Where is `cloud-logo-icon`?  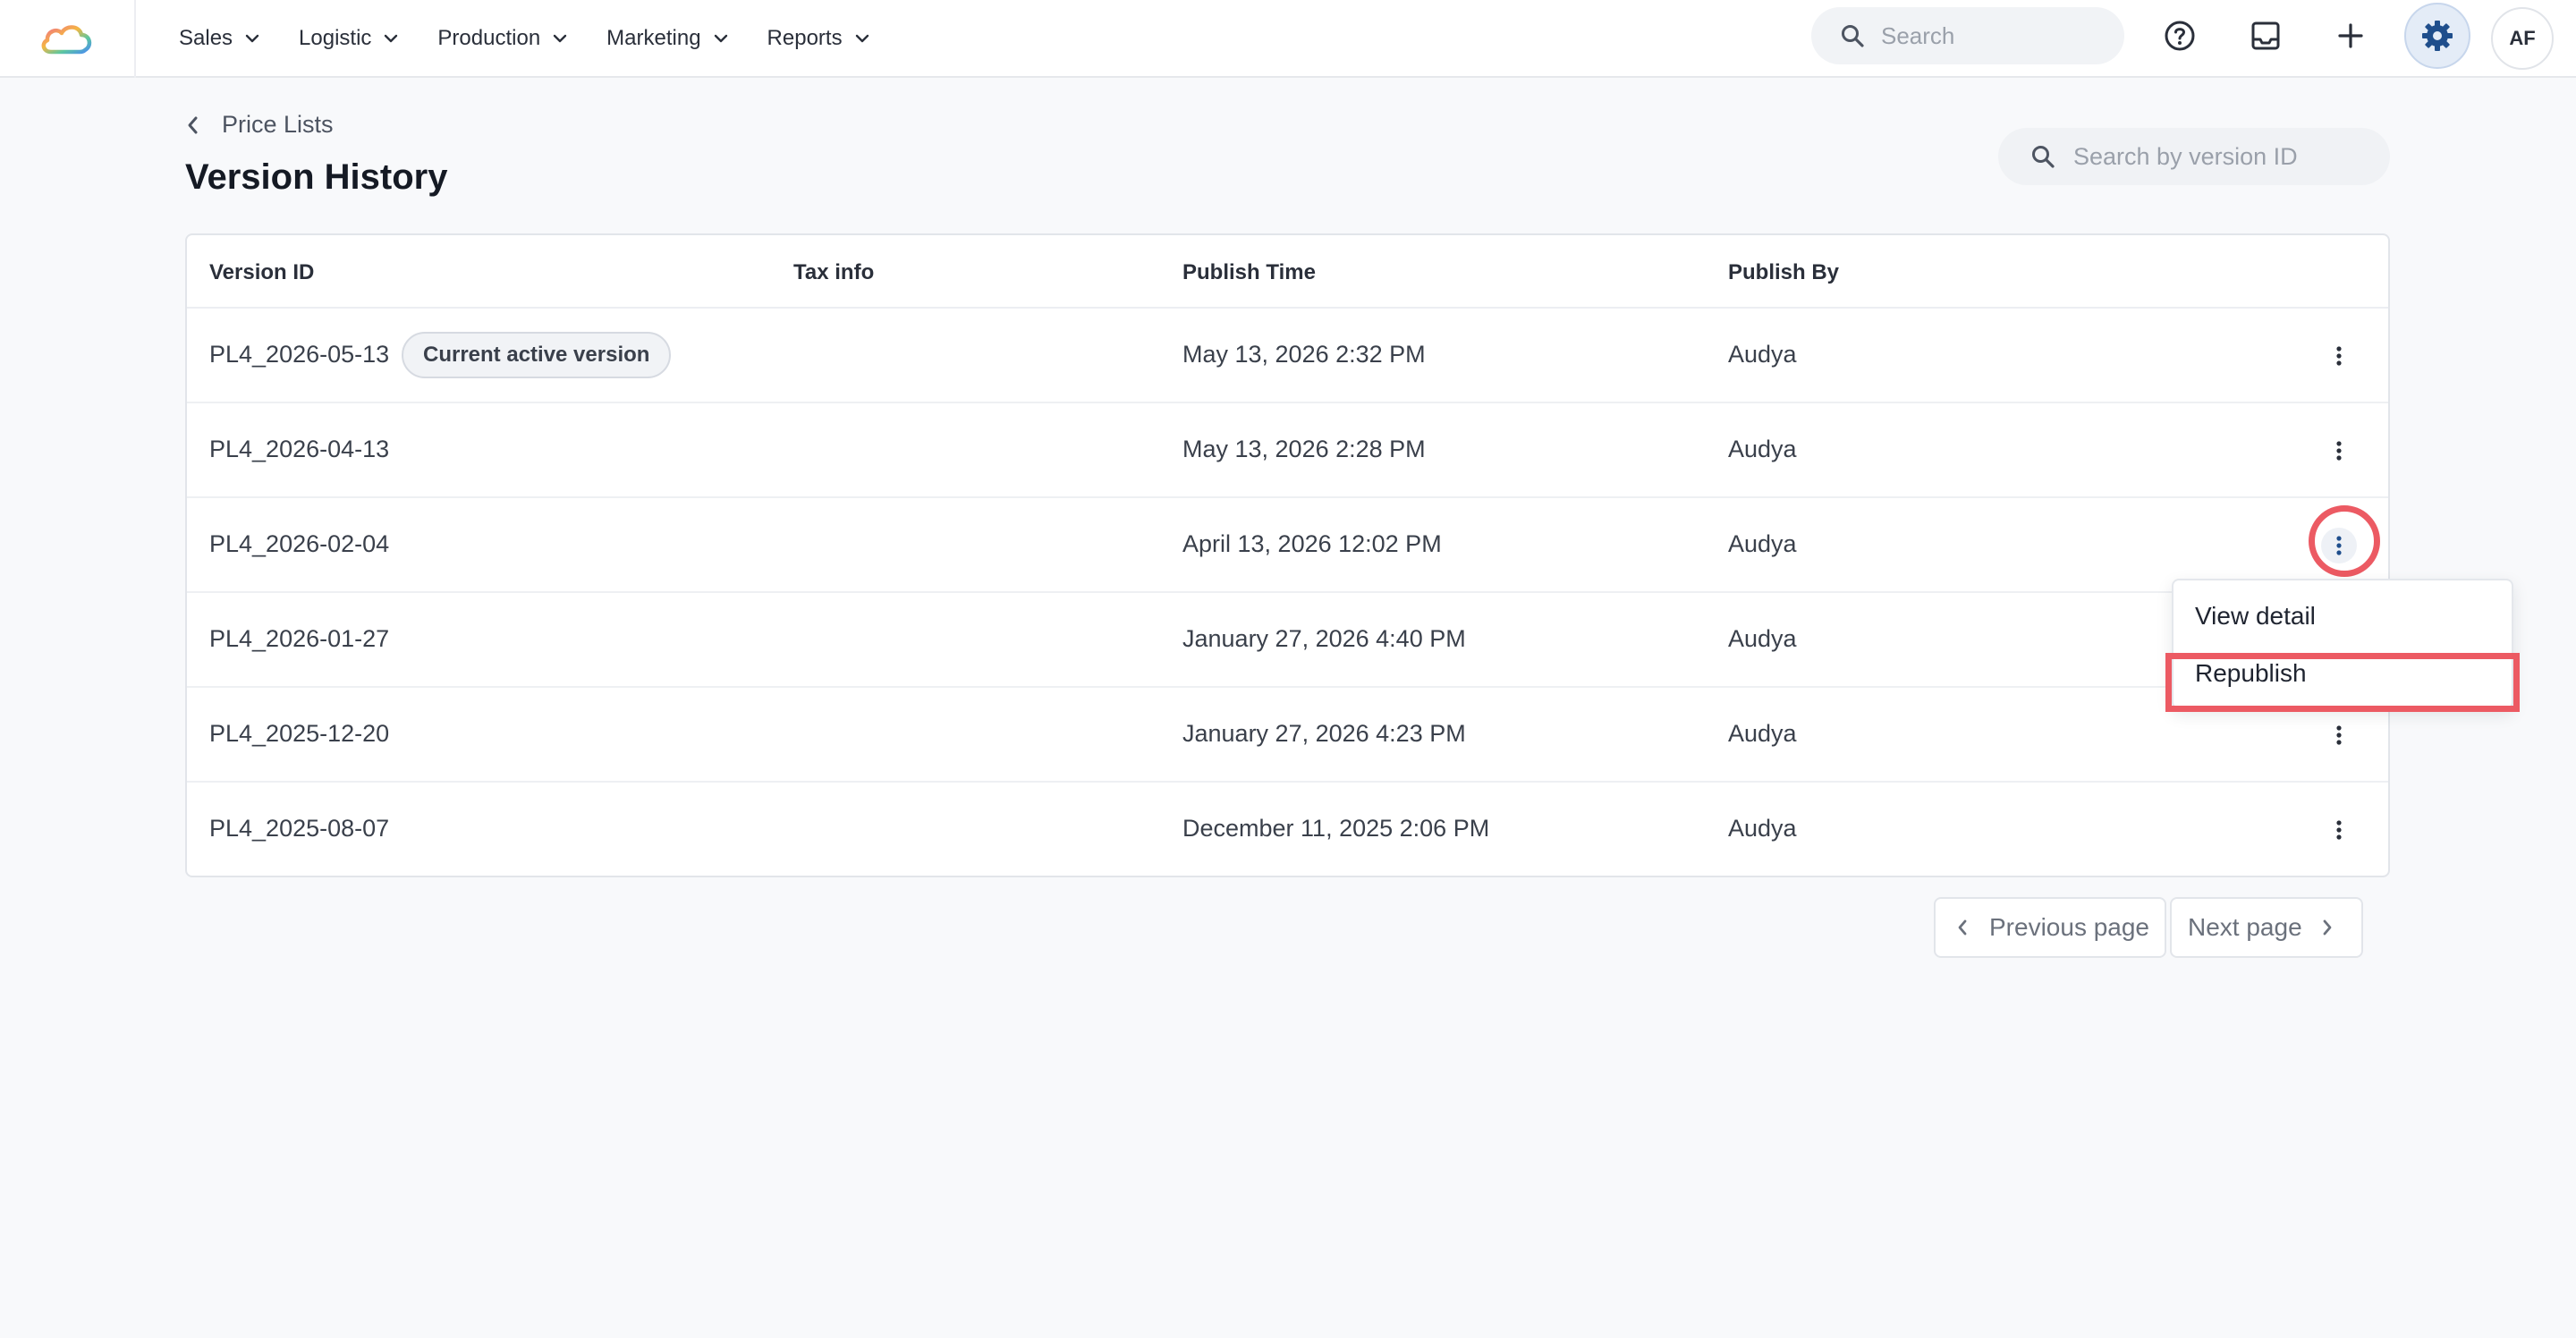
cloud-logo-icon is located at coordinates (66, 39).